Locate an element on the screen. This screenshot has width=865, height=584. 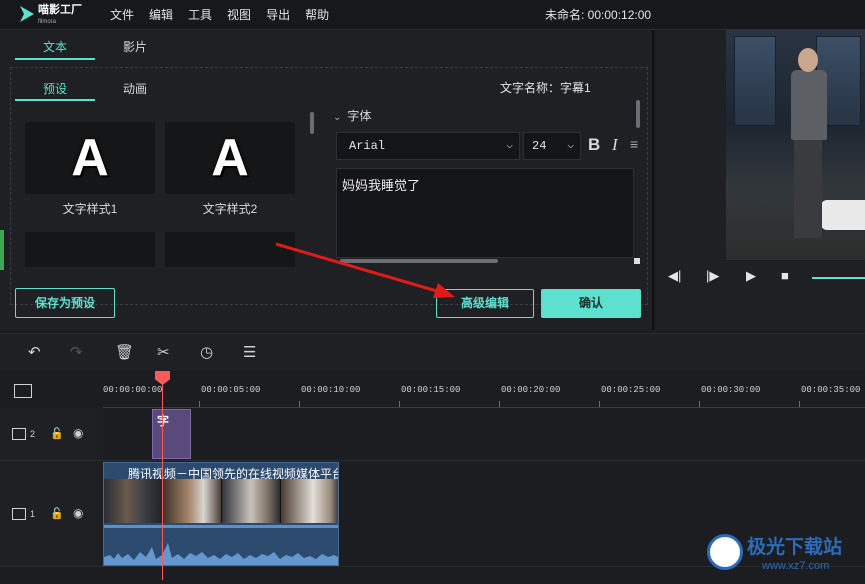
preset-item: A 文字样式1 is located at coordinates (90, 169).